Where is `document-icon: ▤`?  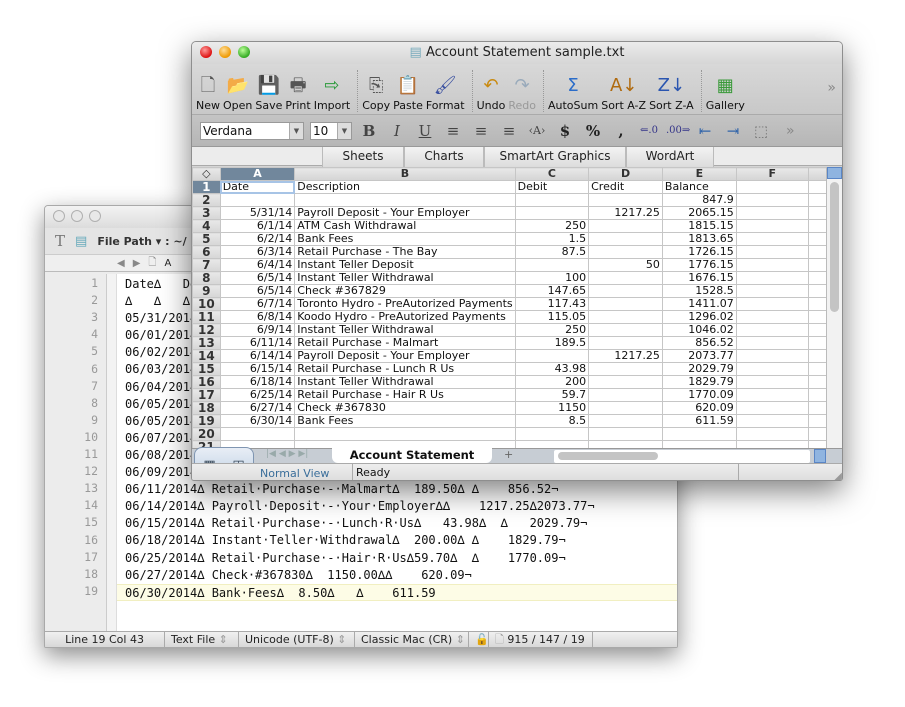
document-icon: ▤ is located at coordinates (81, 241).